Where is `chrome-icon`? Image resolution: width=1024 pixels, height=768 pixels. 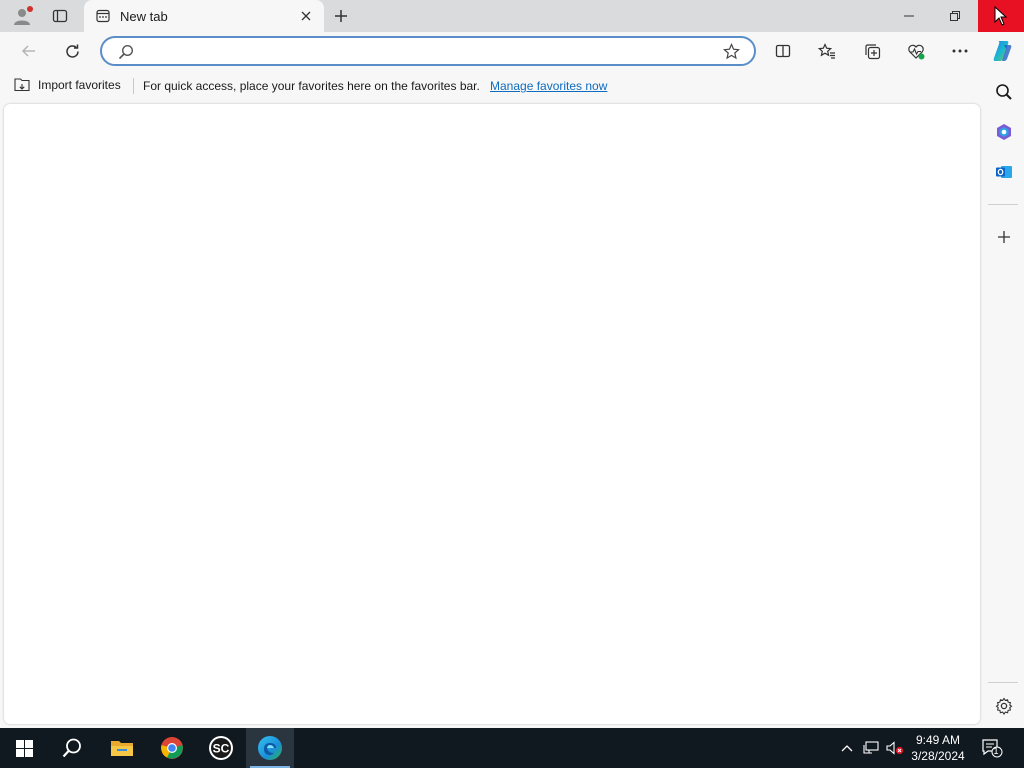 chrome-icon is located at coordinates (172, 748).